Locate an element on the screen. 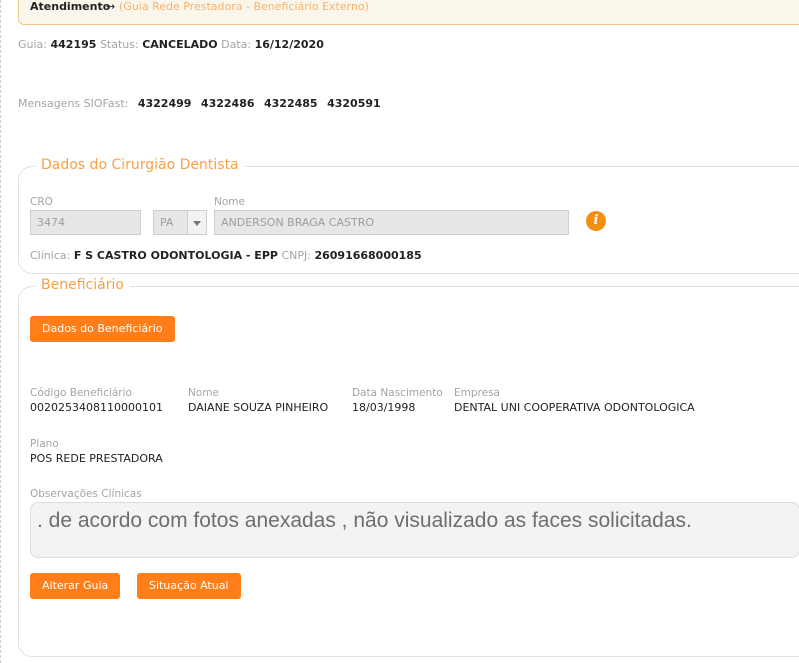 This screenshot has width=799, height=663. codigo-beneficiario-value: 0020253408110000101 is located at coordinates (96, 407).